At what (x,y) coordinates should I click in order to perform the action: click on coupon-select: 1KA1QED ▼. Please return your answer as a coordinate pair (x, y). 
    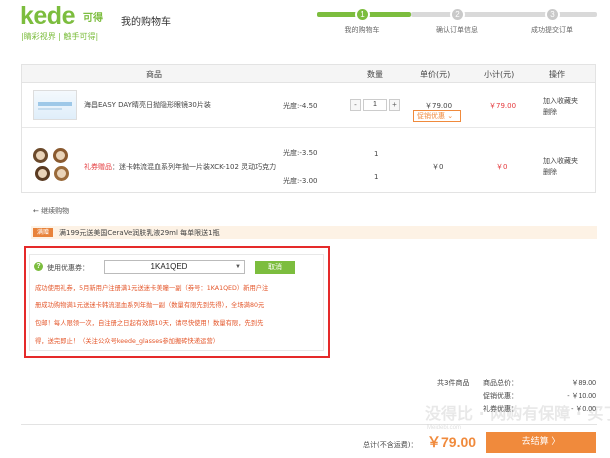
    Looking at the image, I should click on (174, 267).